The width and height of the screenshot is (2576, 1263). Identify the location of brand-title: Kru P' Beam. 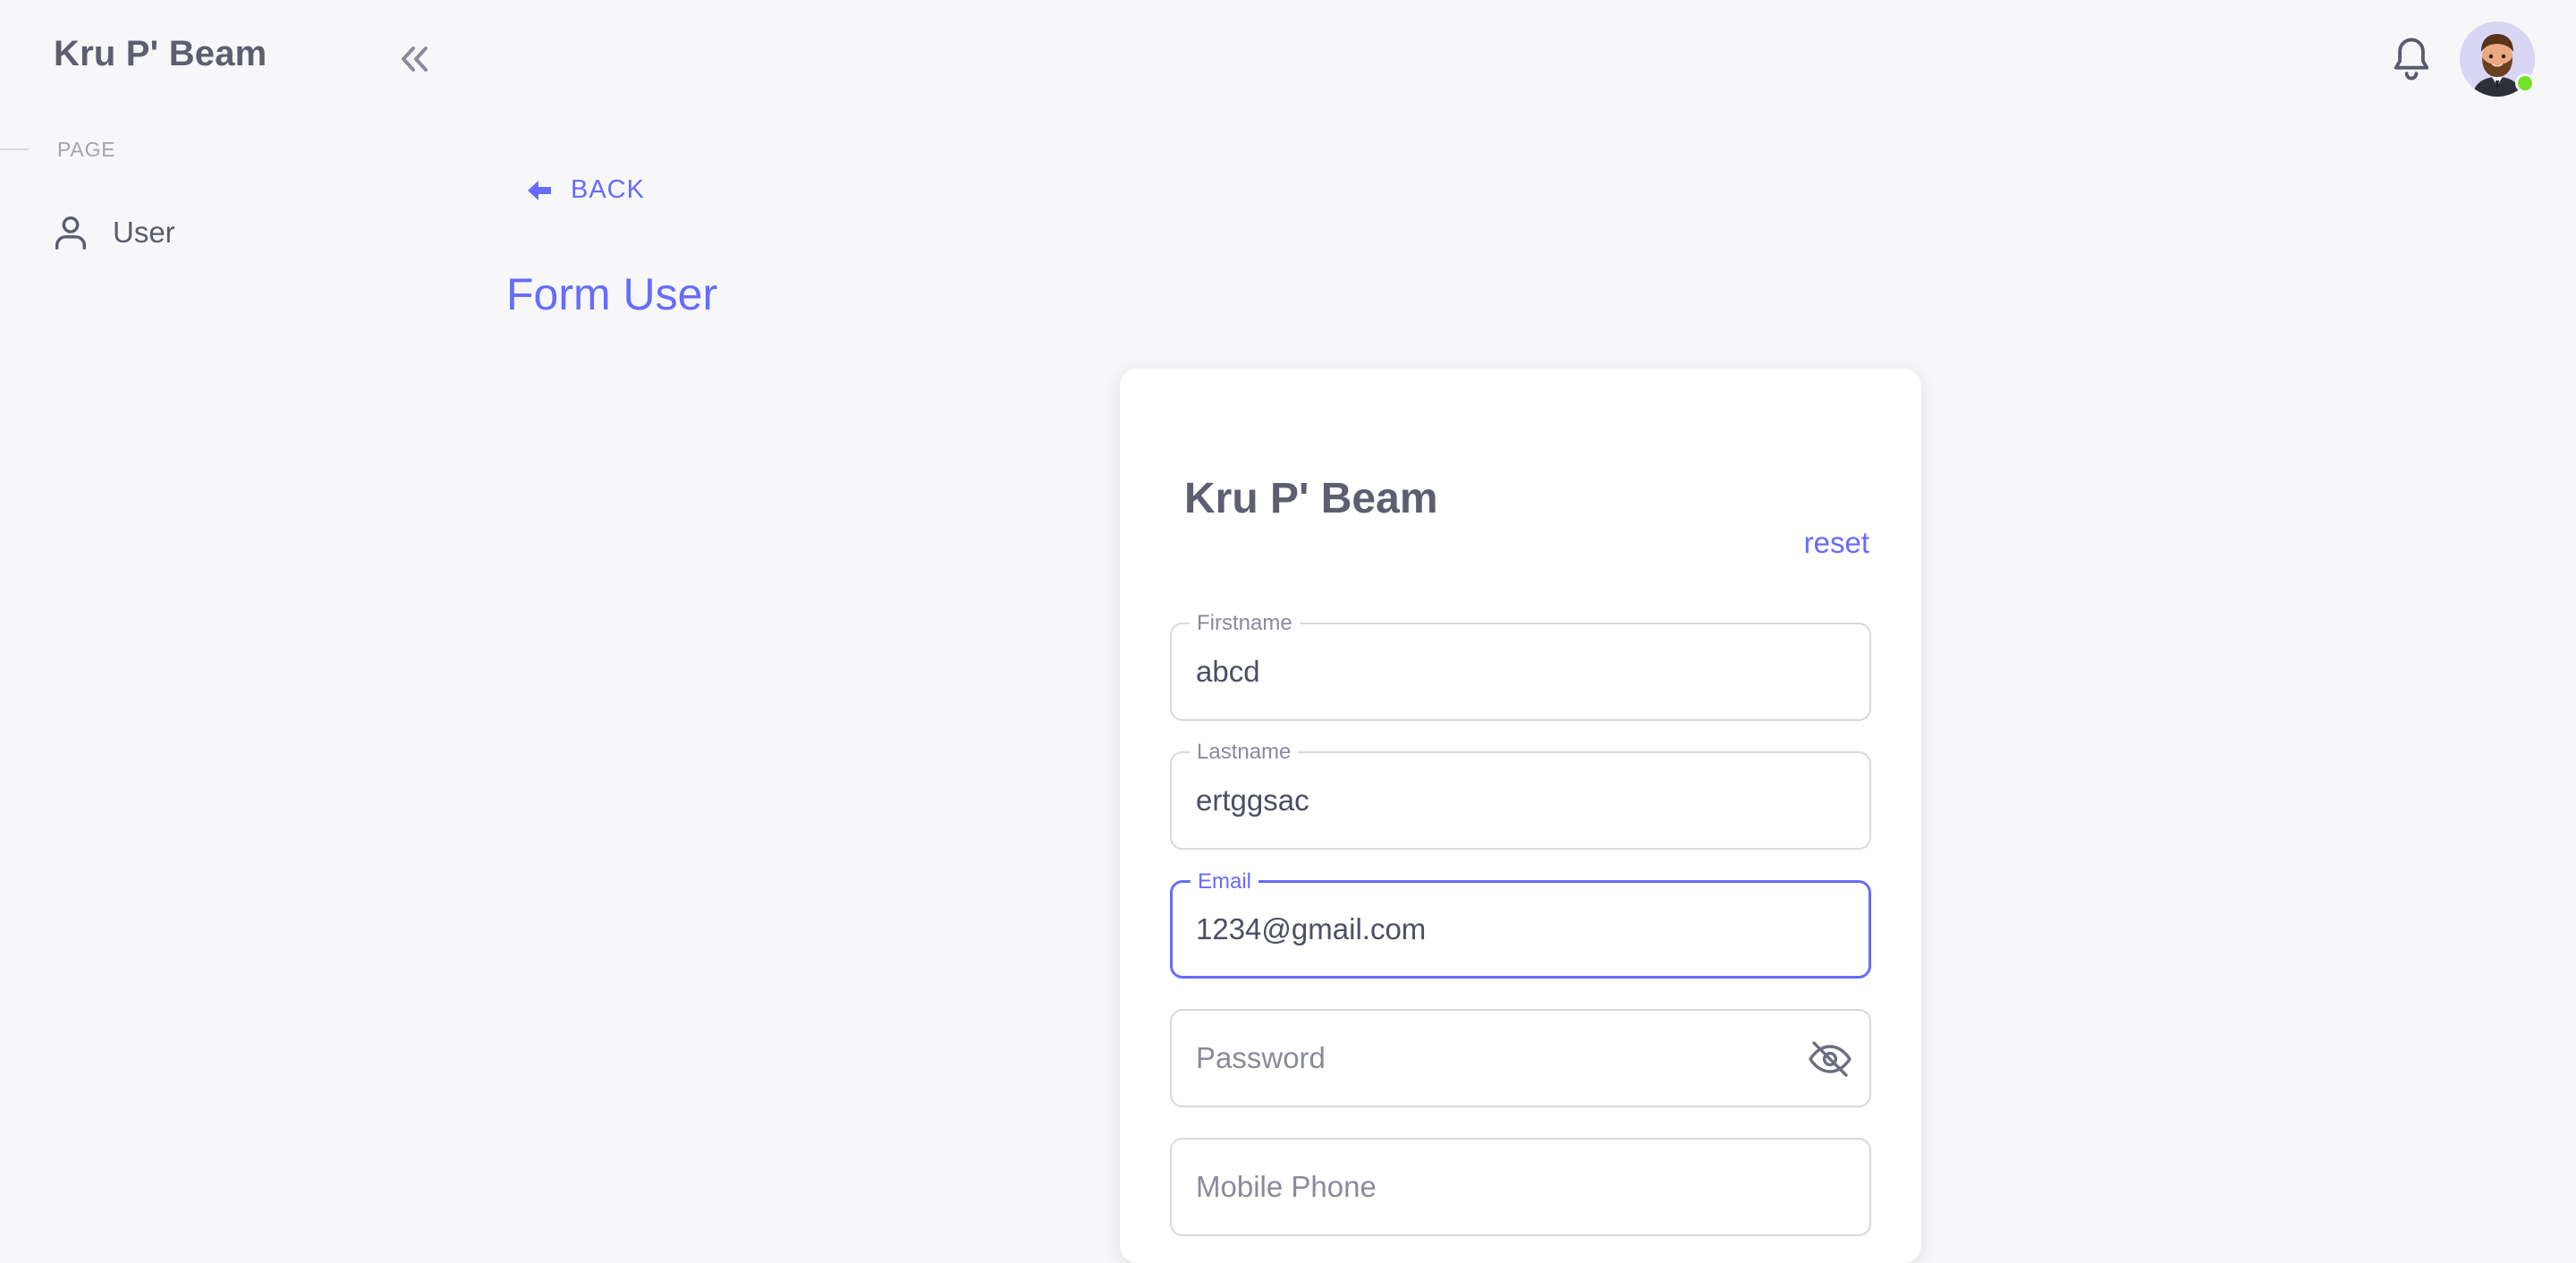
(160, 53).